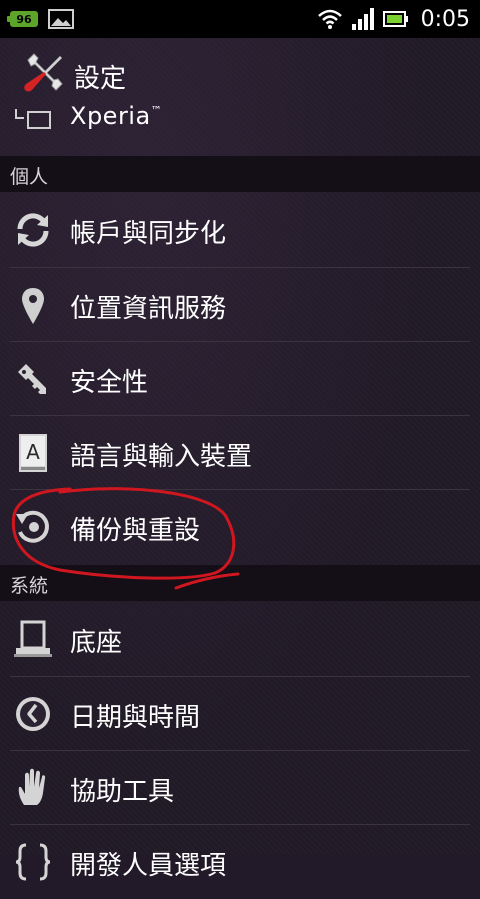 The height and width of the screenshot is (899, 480). Describe the element at coordinates (32, 786) in the screenshot. I see `hand-icon` at that location.